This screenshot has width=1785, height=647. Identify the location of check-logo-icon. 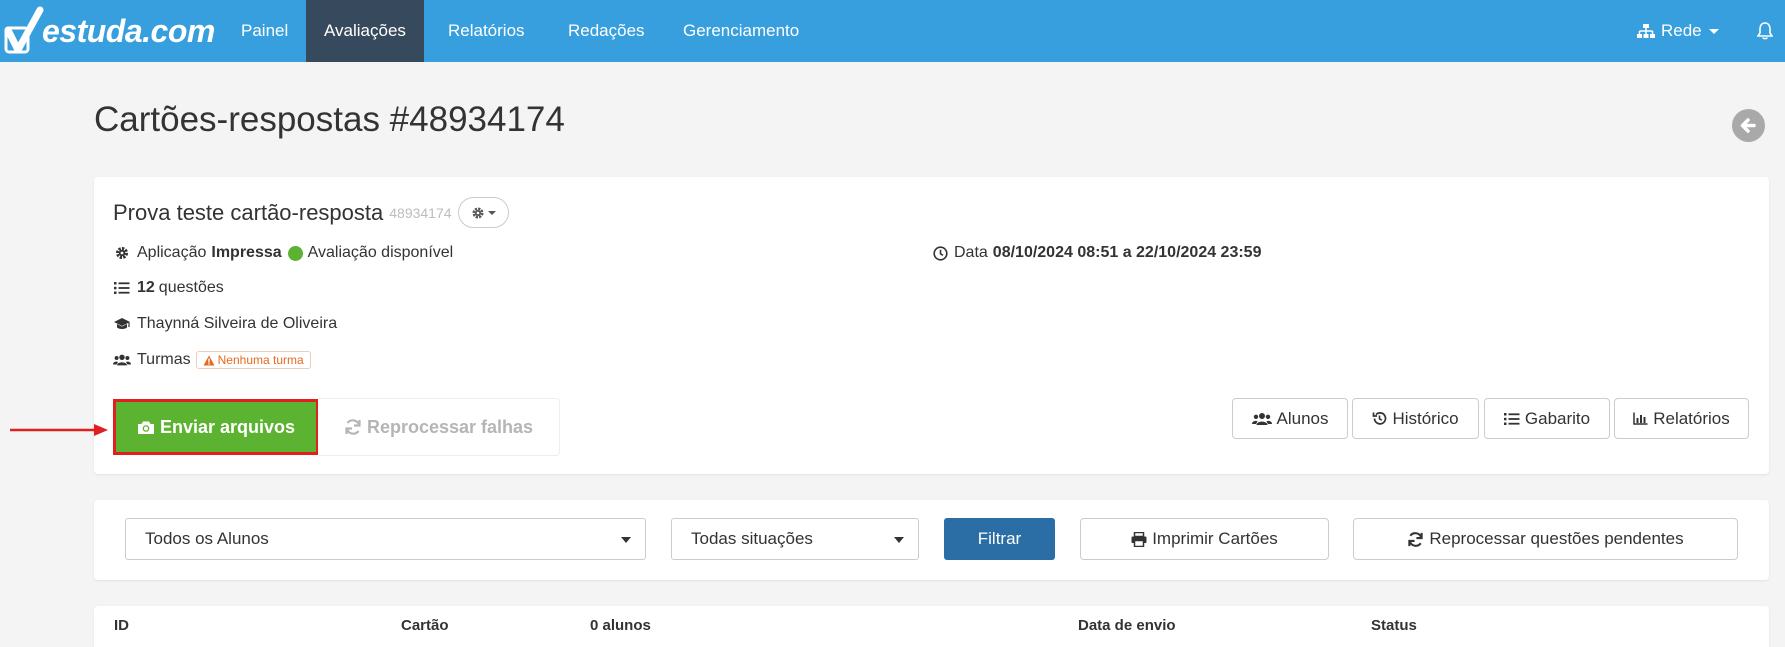
(24, 30).